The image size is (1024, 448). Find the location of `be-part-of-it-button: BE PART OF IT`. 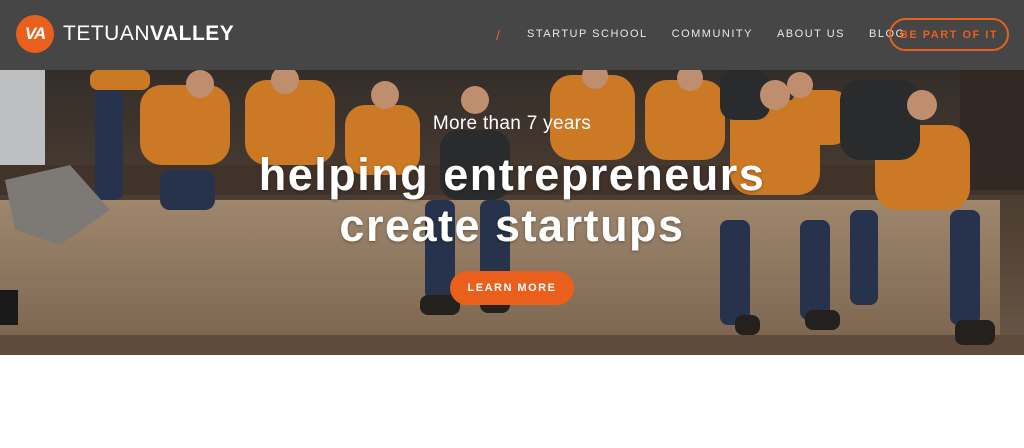

be-part-of-it-button: BE PART OF IT is located at coordinates (949, 34).